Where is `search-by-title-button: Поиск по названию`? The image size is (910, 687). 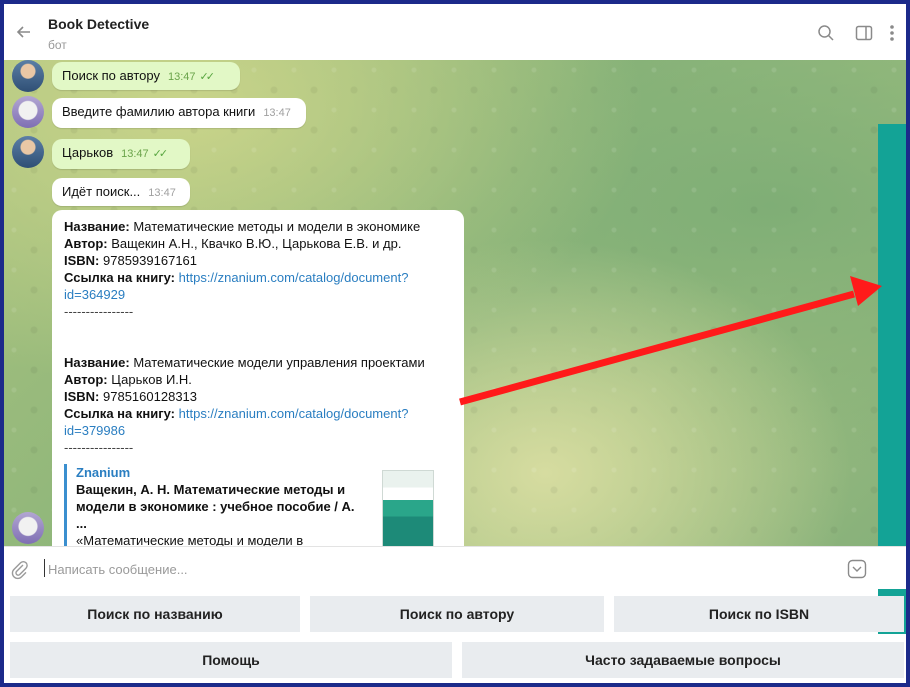
search-by-title-button: Поиск по названию is located at coordinates (155, 614).